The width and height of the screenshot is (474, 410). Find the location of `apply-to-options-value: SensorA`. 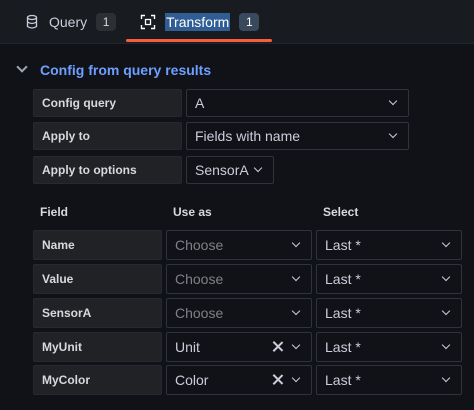

apply-to-options-value: SensorA is located at coordinates (222, 170).